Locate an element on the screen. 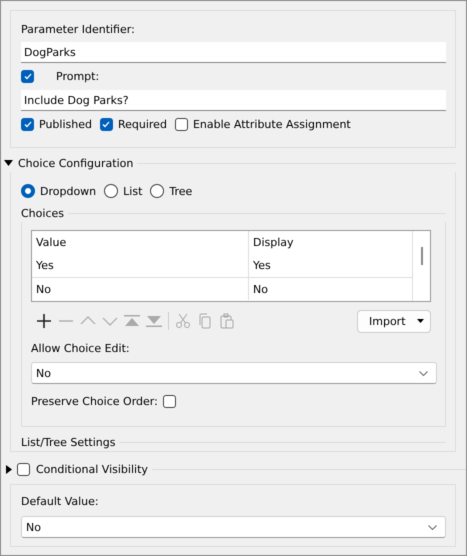 The height and width of the screenshot is (556, 467). field-label: Parameter Identifier: is located at coordinates (78, 30).